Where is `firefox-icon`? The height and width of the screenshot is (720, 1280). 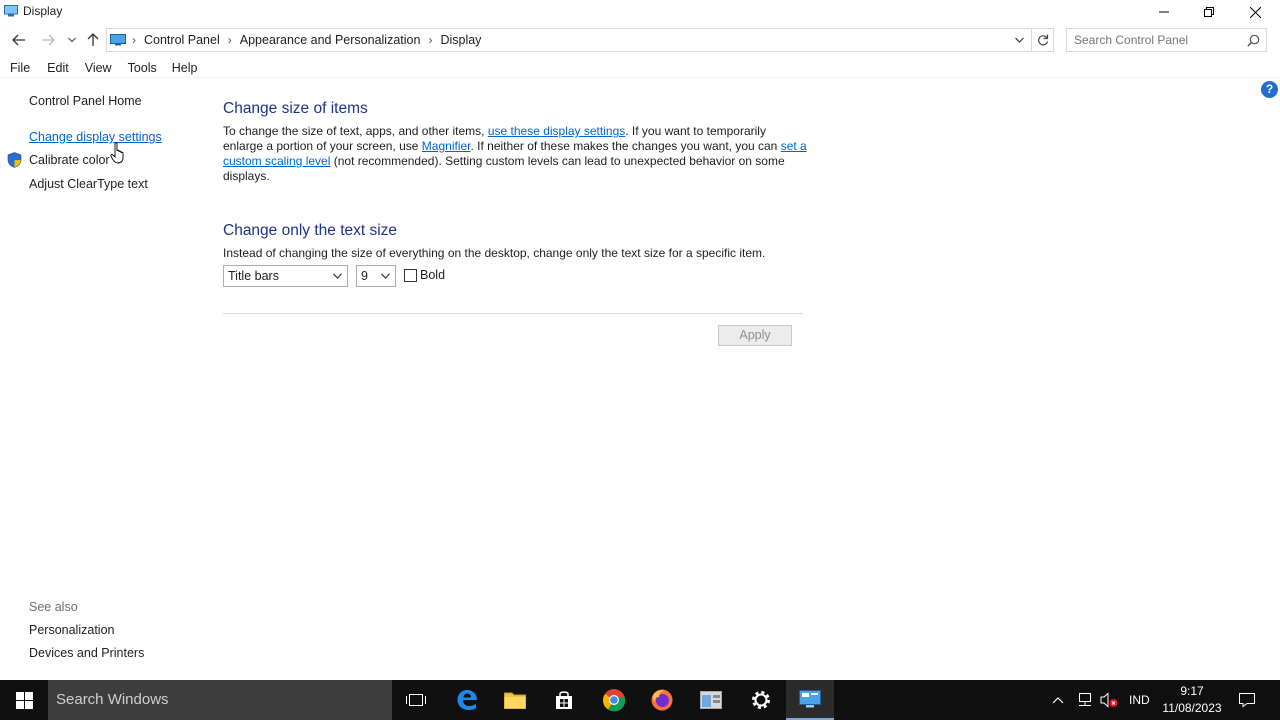 firefox-icon is located at coordinates (662, 700).